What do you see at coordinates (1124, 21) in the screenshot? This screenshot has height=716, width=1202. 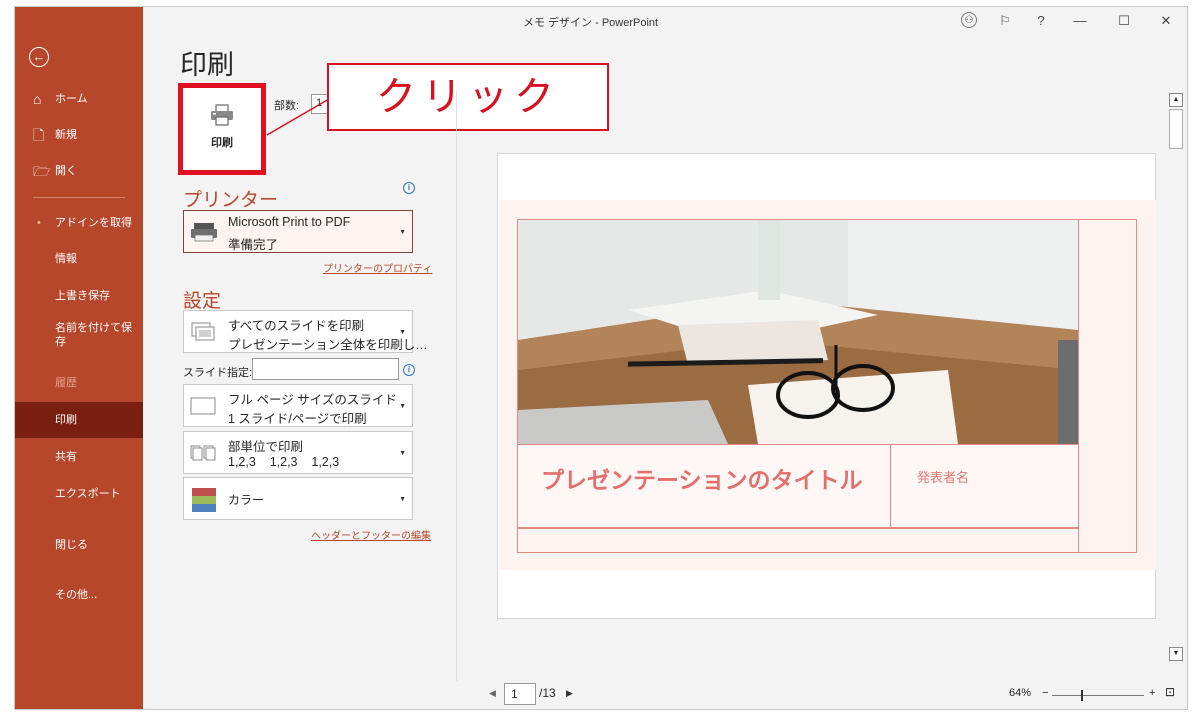 I see `maximize-icon: ☐` at bounding box center [1124, 21].